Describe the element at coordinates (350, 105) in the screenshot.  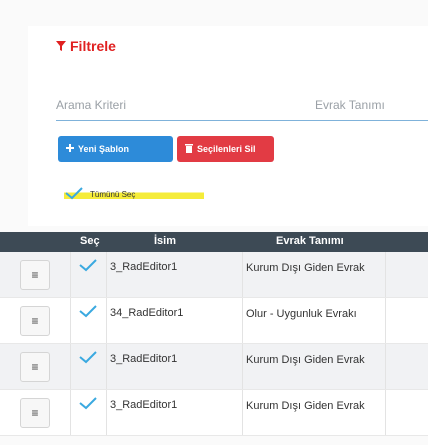
I see `doc-type-placeholder: Evrak Tanımı` at that location.